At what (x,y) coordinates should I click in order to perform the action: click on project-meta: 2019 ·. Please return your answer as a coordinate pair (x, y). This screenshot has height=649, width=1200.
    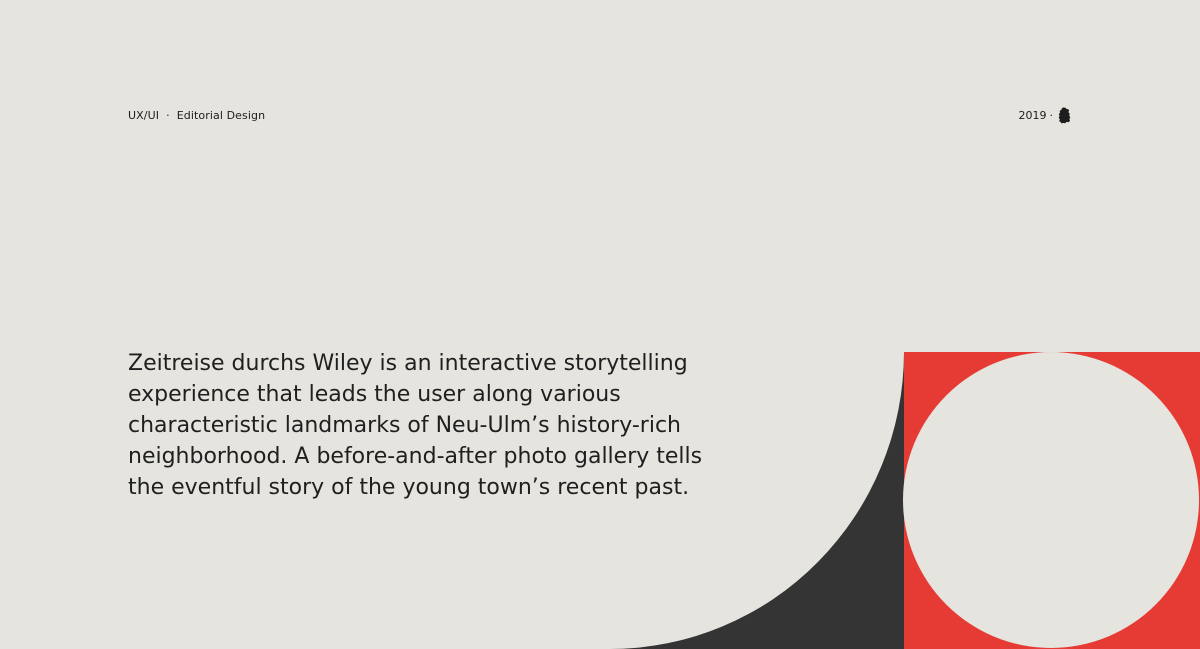
    Looking at the image, I should click on (1045, 115).